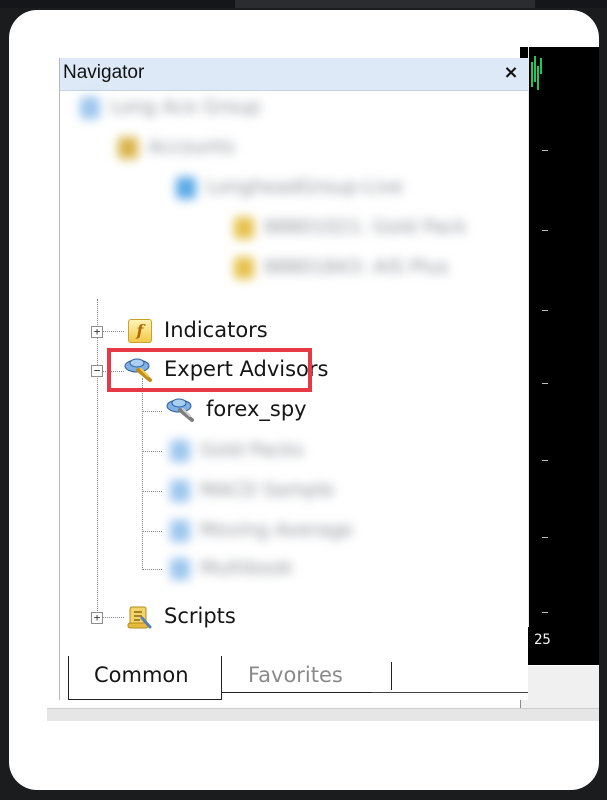  I want to click on tree-item-indicators: + f Indicators, so click(210, 332).